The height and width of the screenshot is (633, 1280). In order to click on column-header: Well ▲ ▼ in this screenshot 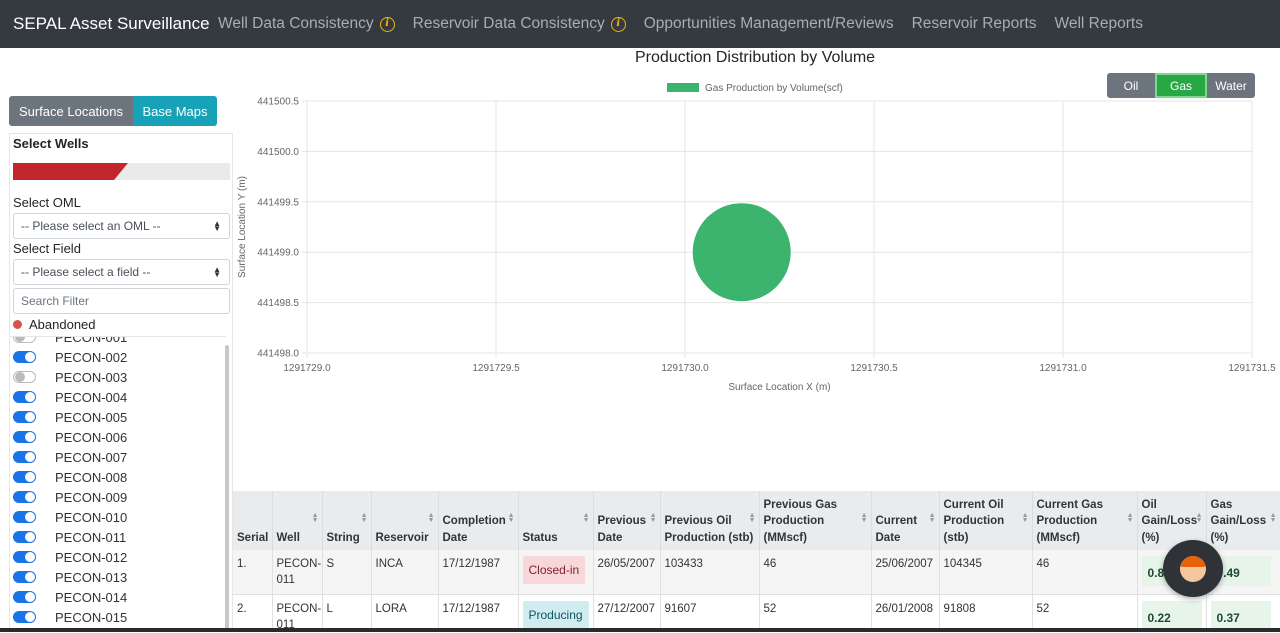, I will do `click(297, 520)`.